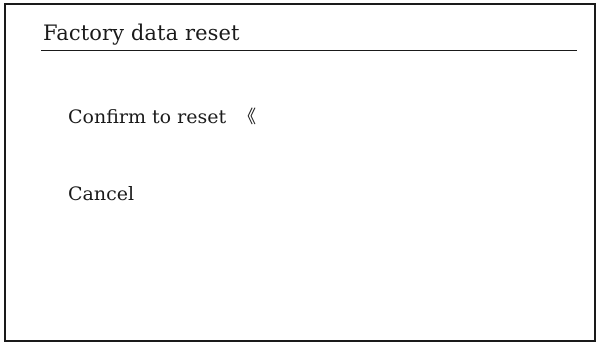  I want to click on cancel-label: Cancel, so click(101, 194).